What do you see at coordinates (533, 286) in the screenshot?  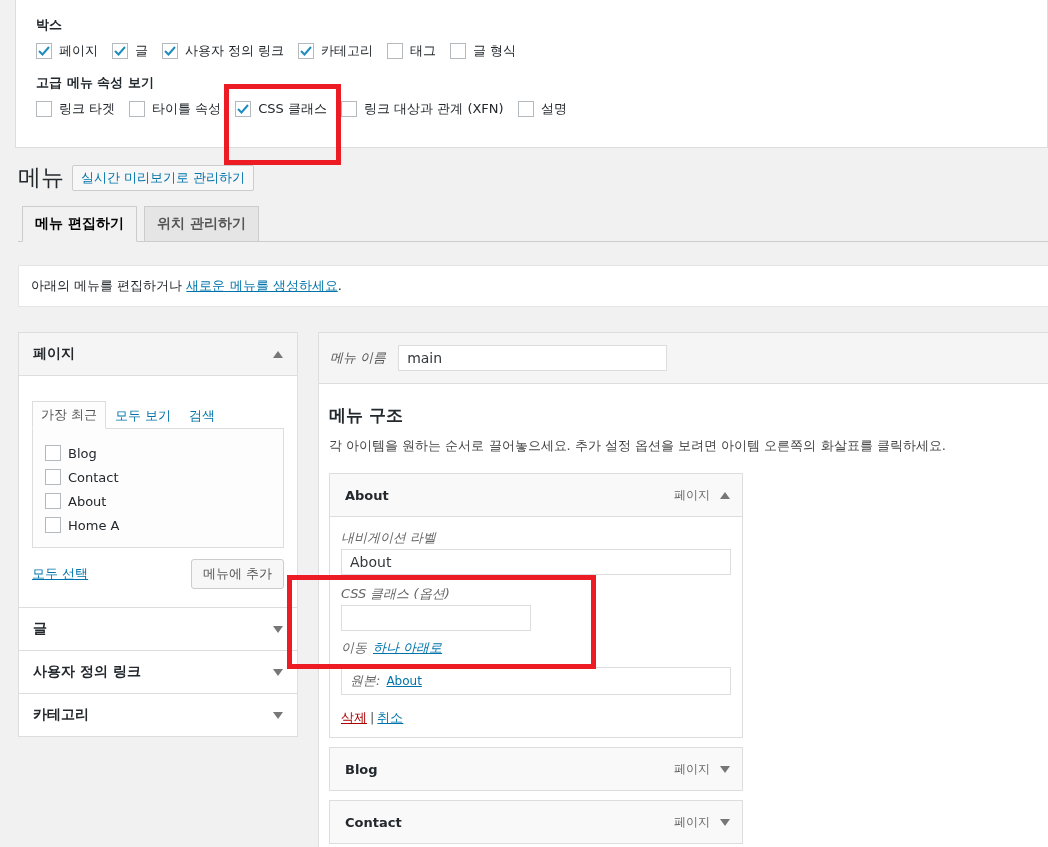 I see `notice-text: 아래의 메뉴를 편집하거나 새로운 메뉴를 생성하세요.` at bounding box center [533, 286].